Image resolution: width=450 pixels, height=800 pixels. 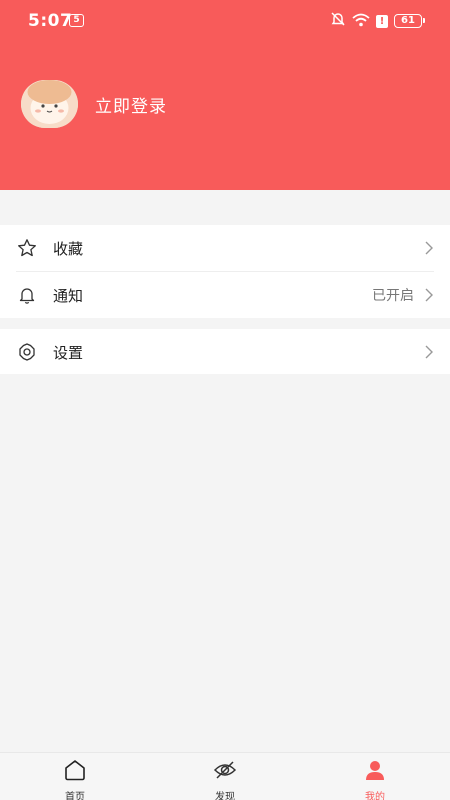 I want to click on menu-group-1: 收藏 通知 已开启, so click(x=225, y=271).